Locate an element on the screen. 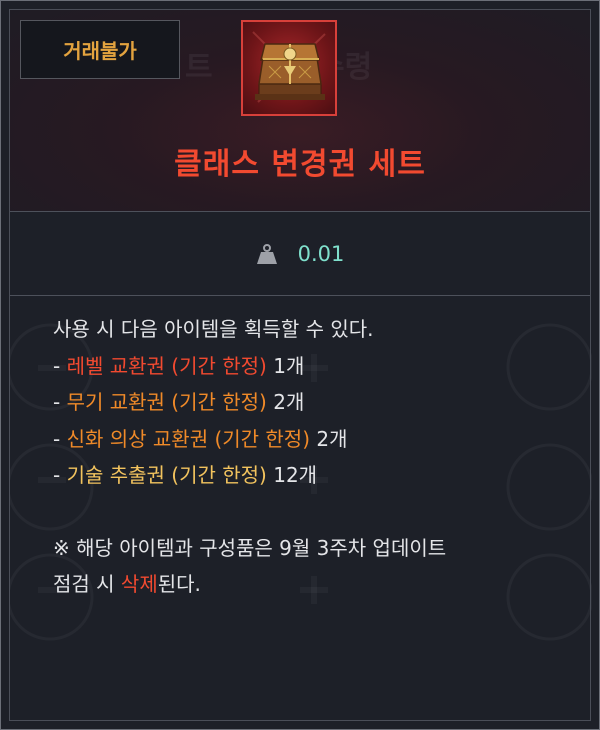 This screenshot has width=600, height=730. treasure-chest-icon is located at coordinates (289, 68).